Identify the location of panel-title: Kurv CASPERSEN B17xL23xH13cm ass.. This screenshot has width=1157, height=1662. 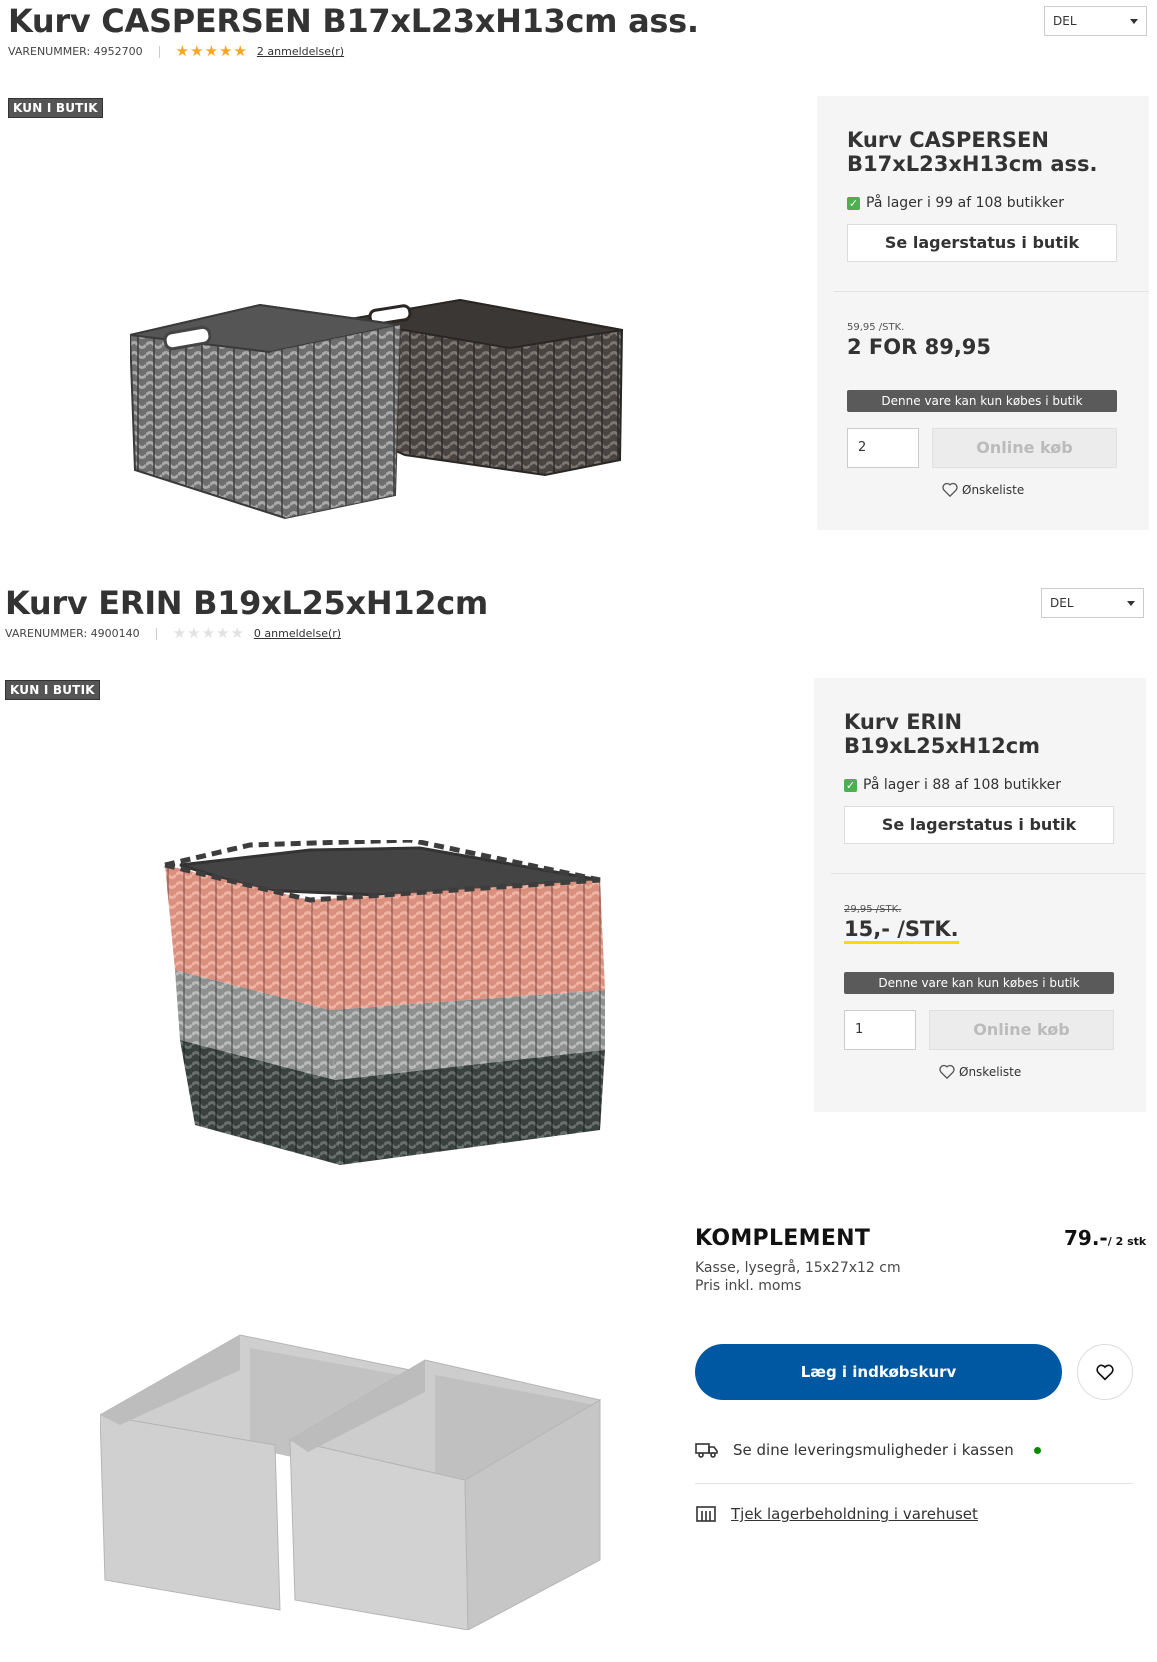
(972, 152).